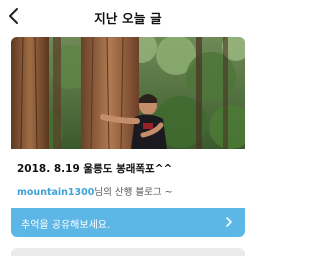  What do you see at coordinates (66, 225) in the screenshot?
I see `share-memory-label: 추억을 공유해보세요.` at bounding box center [66, 225].